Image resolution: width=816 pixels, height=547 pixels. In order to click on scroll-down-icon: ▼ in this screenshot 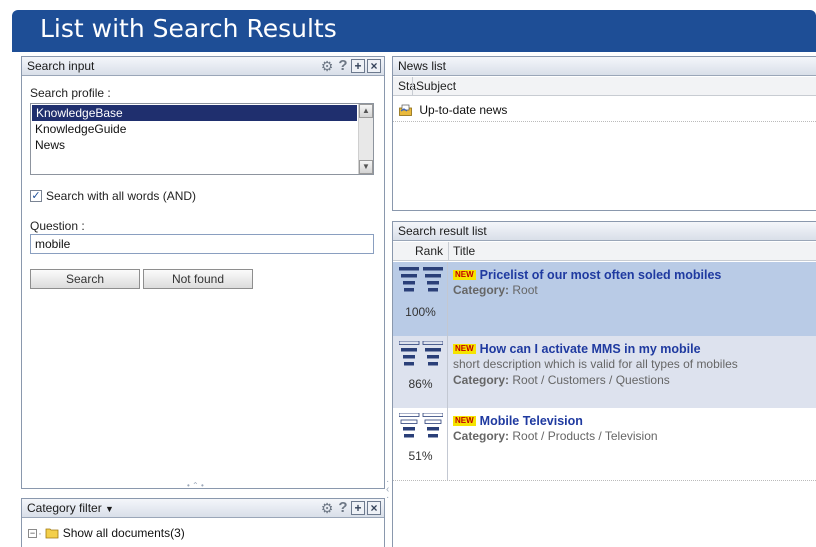, I will do `click(366, 167)`.